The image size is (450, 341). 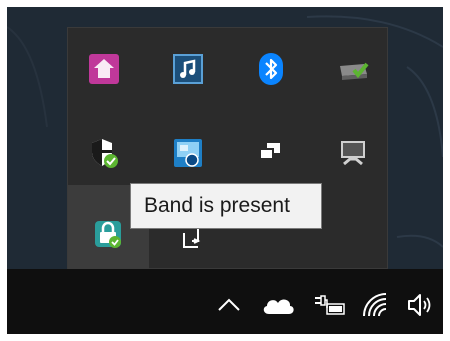 What do you see at coordinates (353, 153) in the screenshot?
I see `monitor-icon` at bounding box center [353, 153].